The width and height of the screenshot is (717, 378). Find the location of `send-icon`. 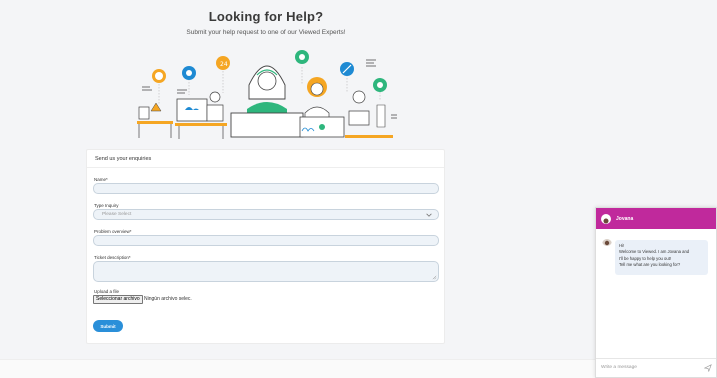

send-icon is located at coordinates (708, 368).